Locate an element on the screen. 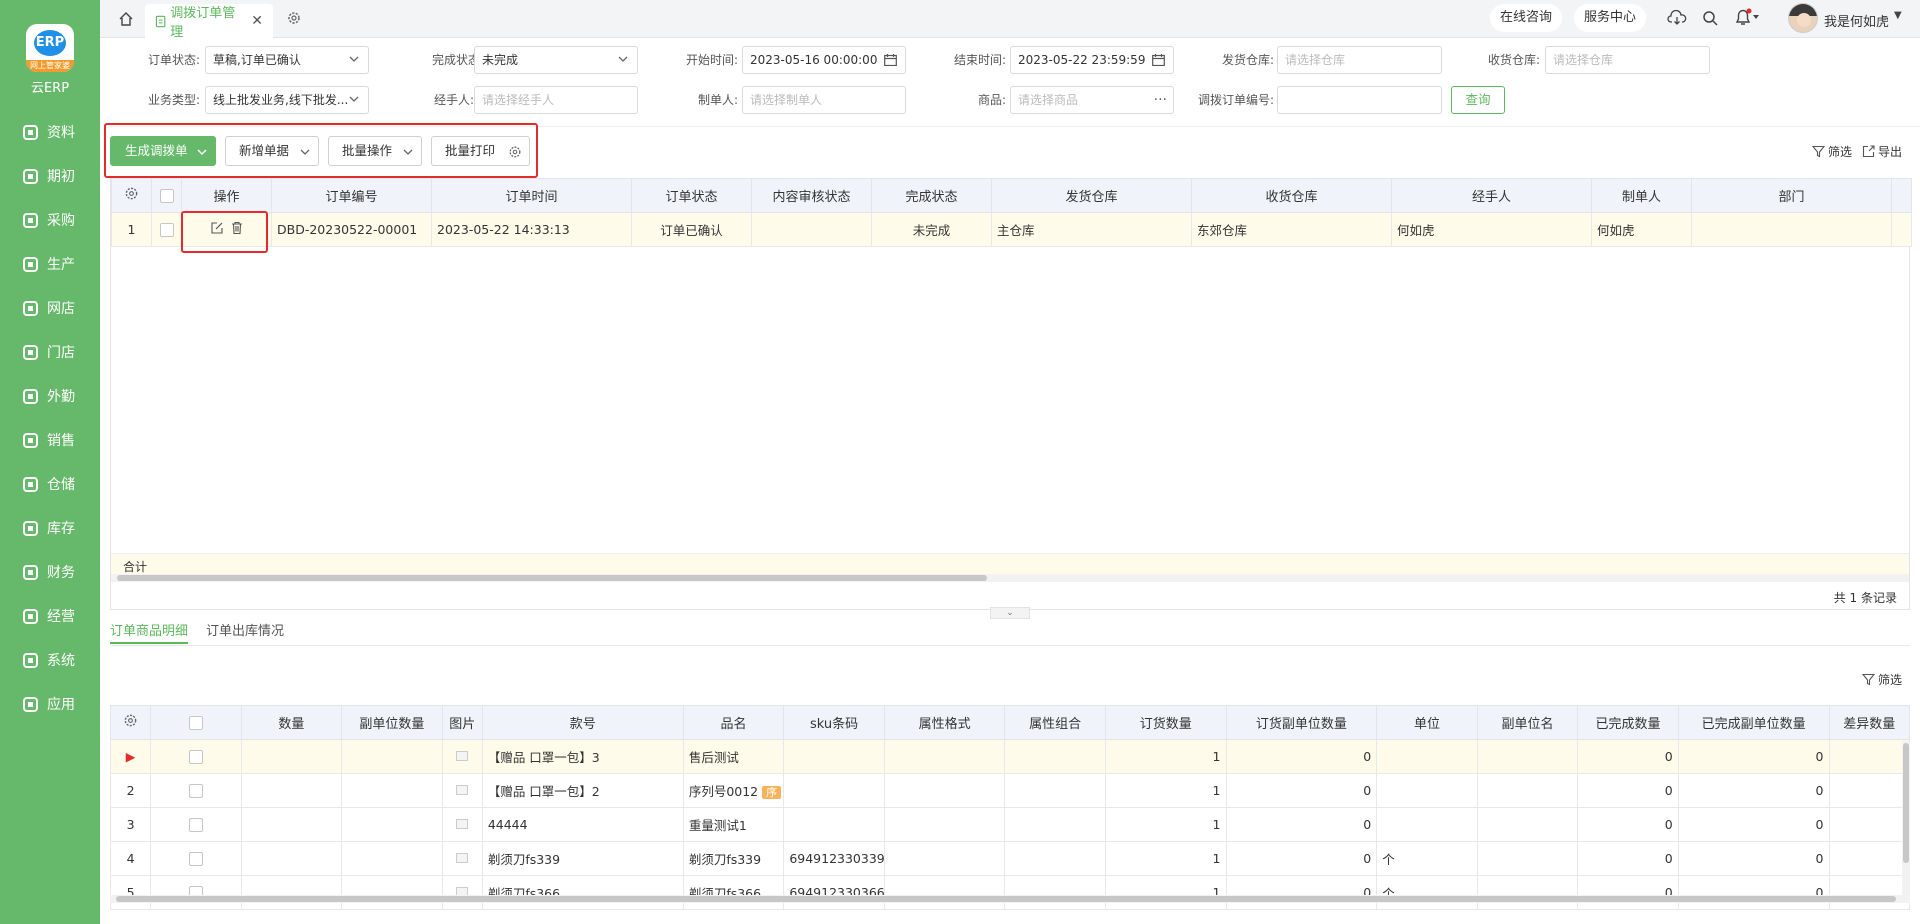  sidebar-item-9: 仓储 is located at coordinates (48, 484).